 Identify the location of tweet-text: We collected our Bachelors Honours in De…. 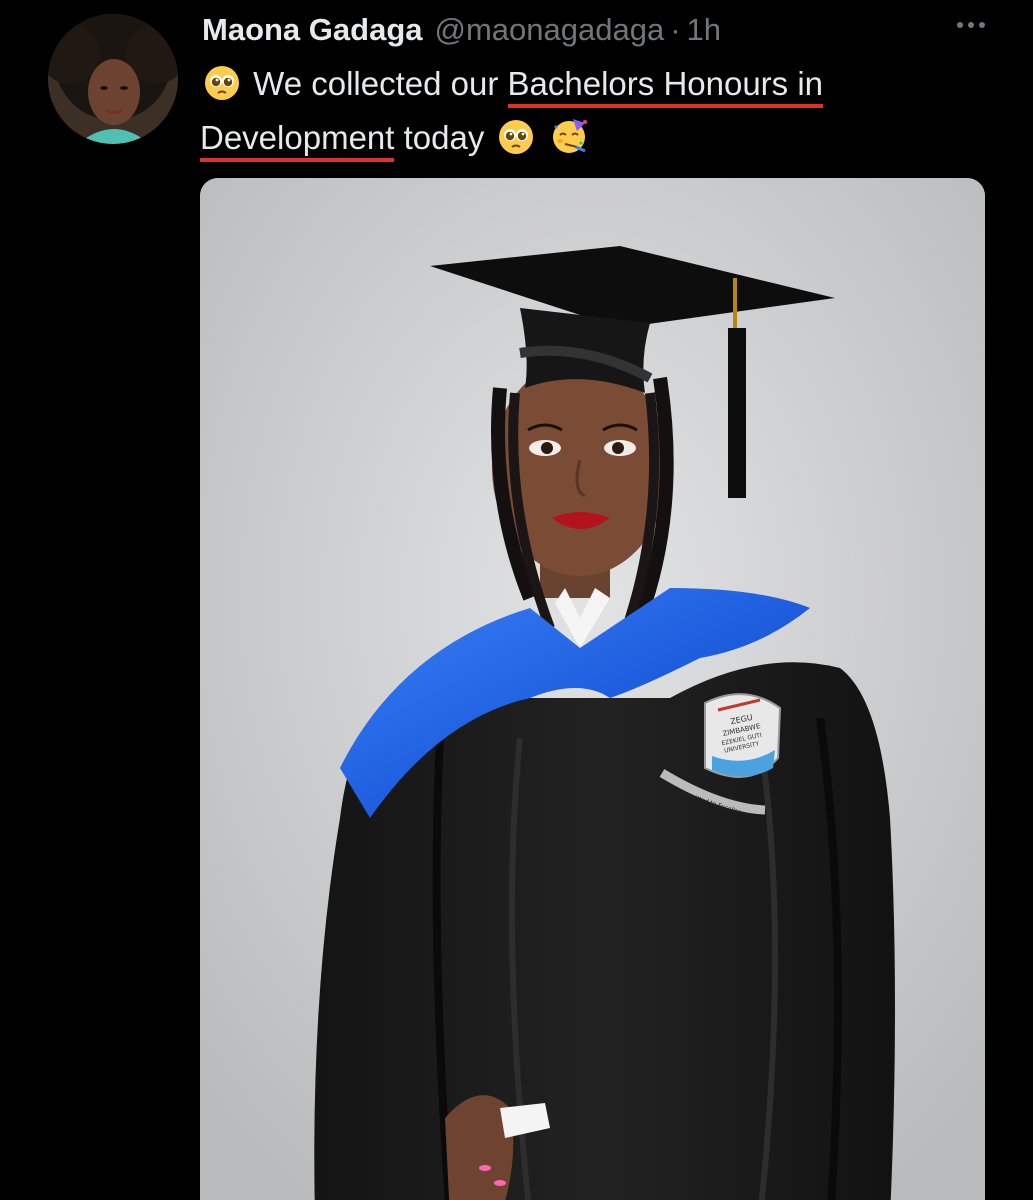
(580, 114).